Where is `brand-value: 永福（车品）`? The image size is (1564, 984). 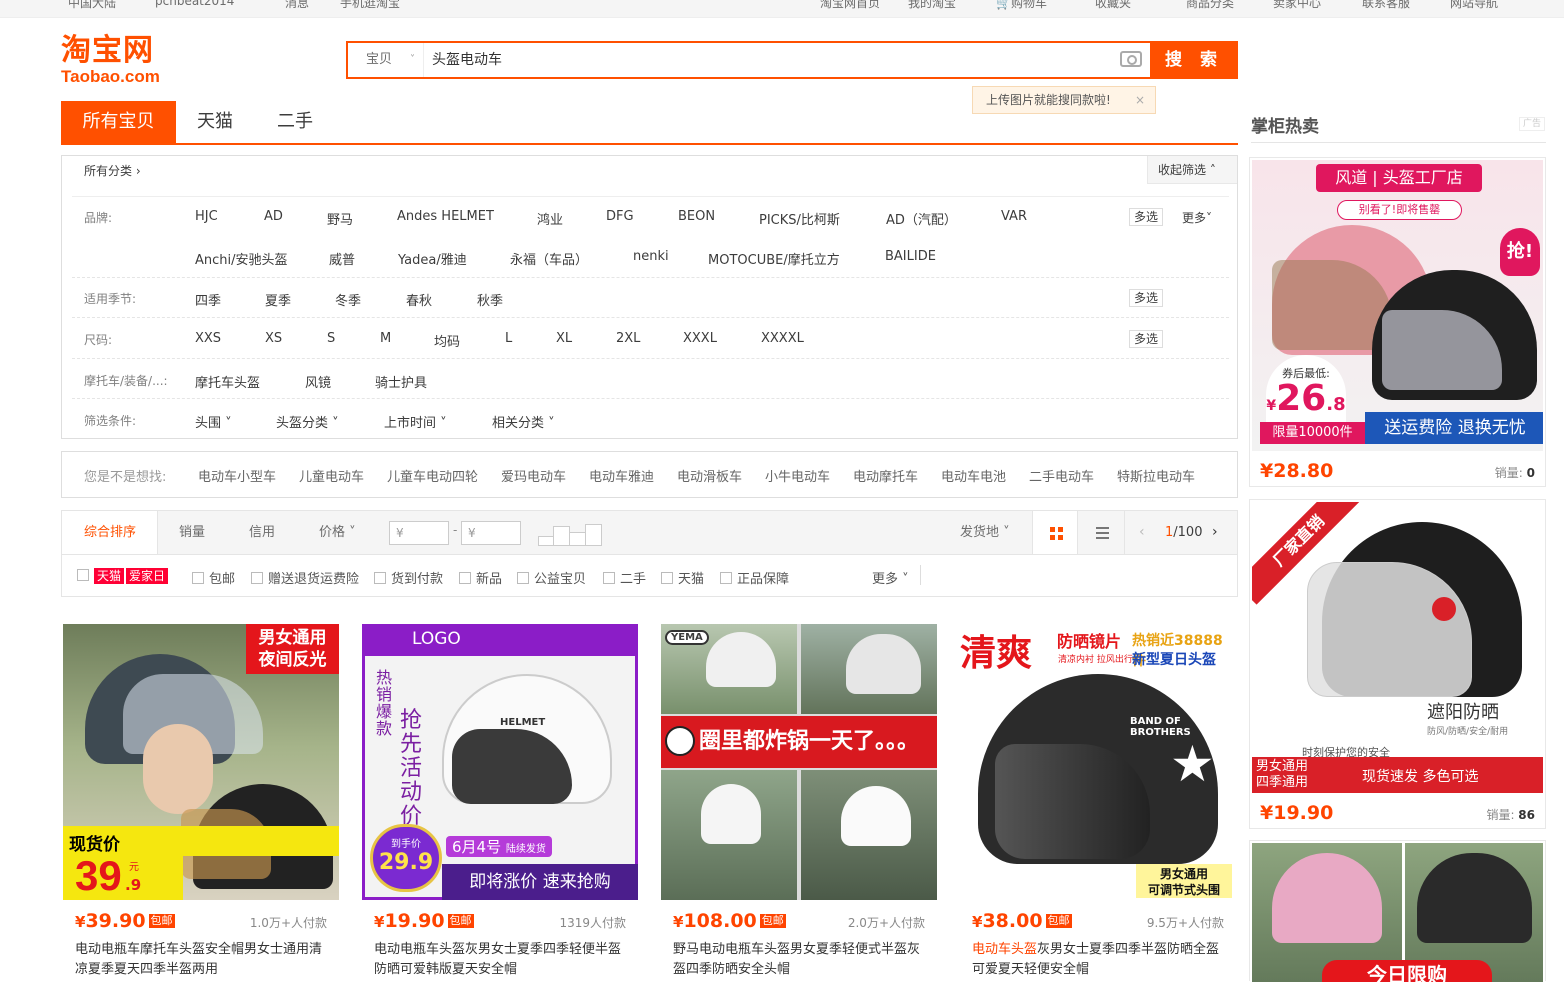
brand-value: 永福（车品） is located at coordinates (549, 258).